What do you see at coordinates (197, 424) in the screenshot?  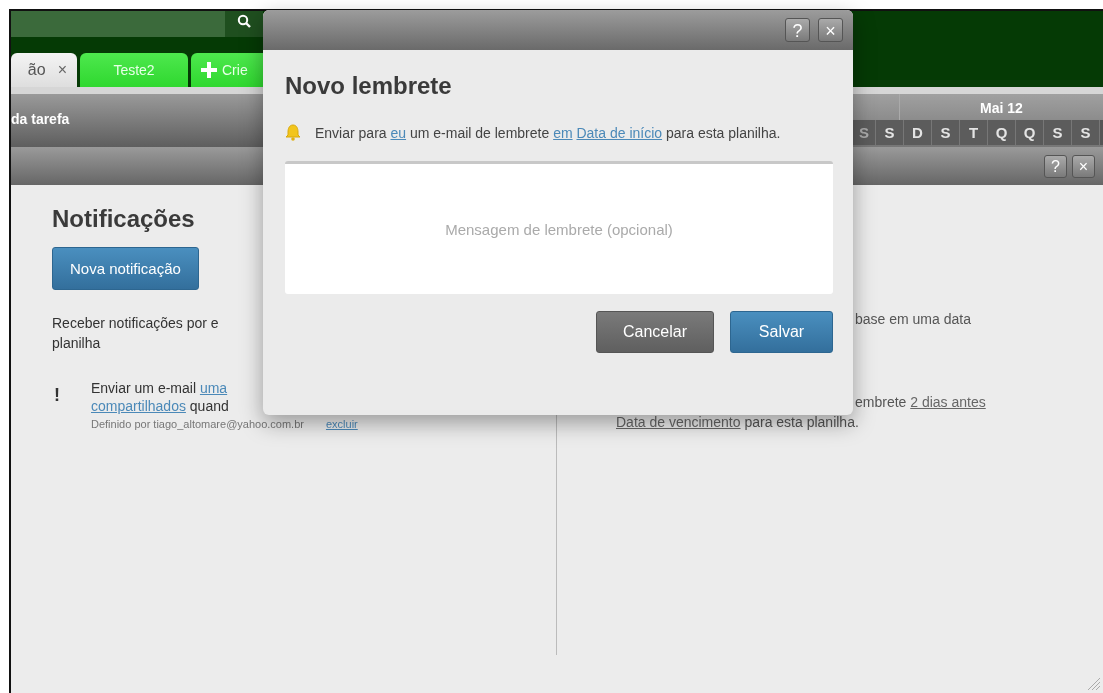 I see `author-text: Definido por tiago_altomare@yahoo.com.br` at bounding box center [197, 424].